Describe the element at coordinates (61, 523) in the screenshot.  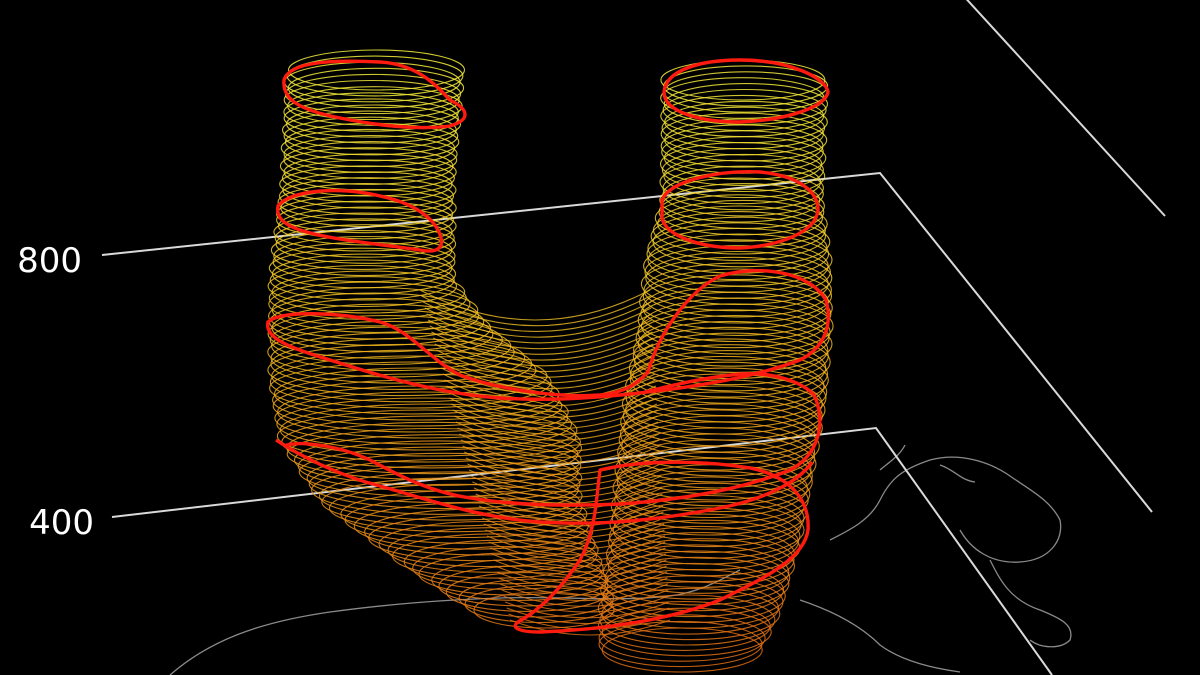
I see `z-tick-label-400: 400` at that location.